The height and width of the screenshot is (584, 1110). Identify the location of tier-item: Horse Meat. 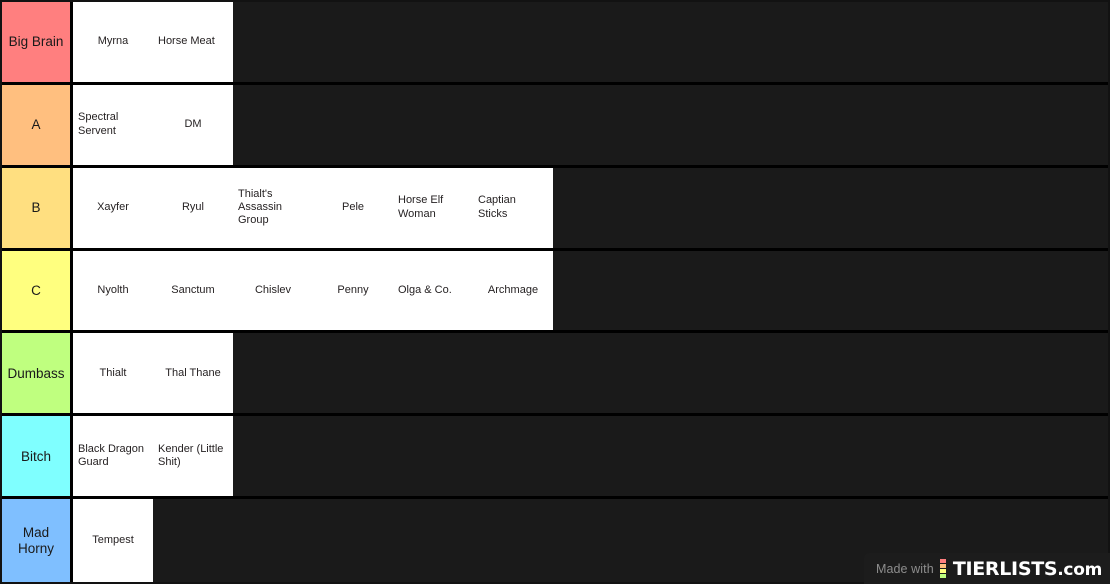
(193, 42).